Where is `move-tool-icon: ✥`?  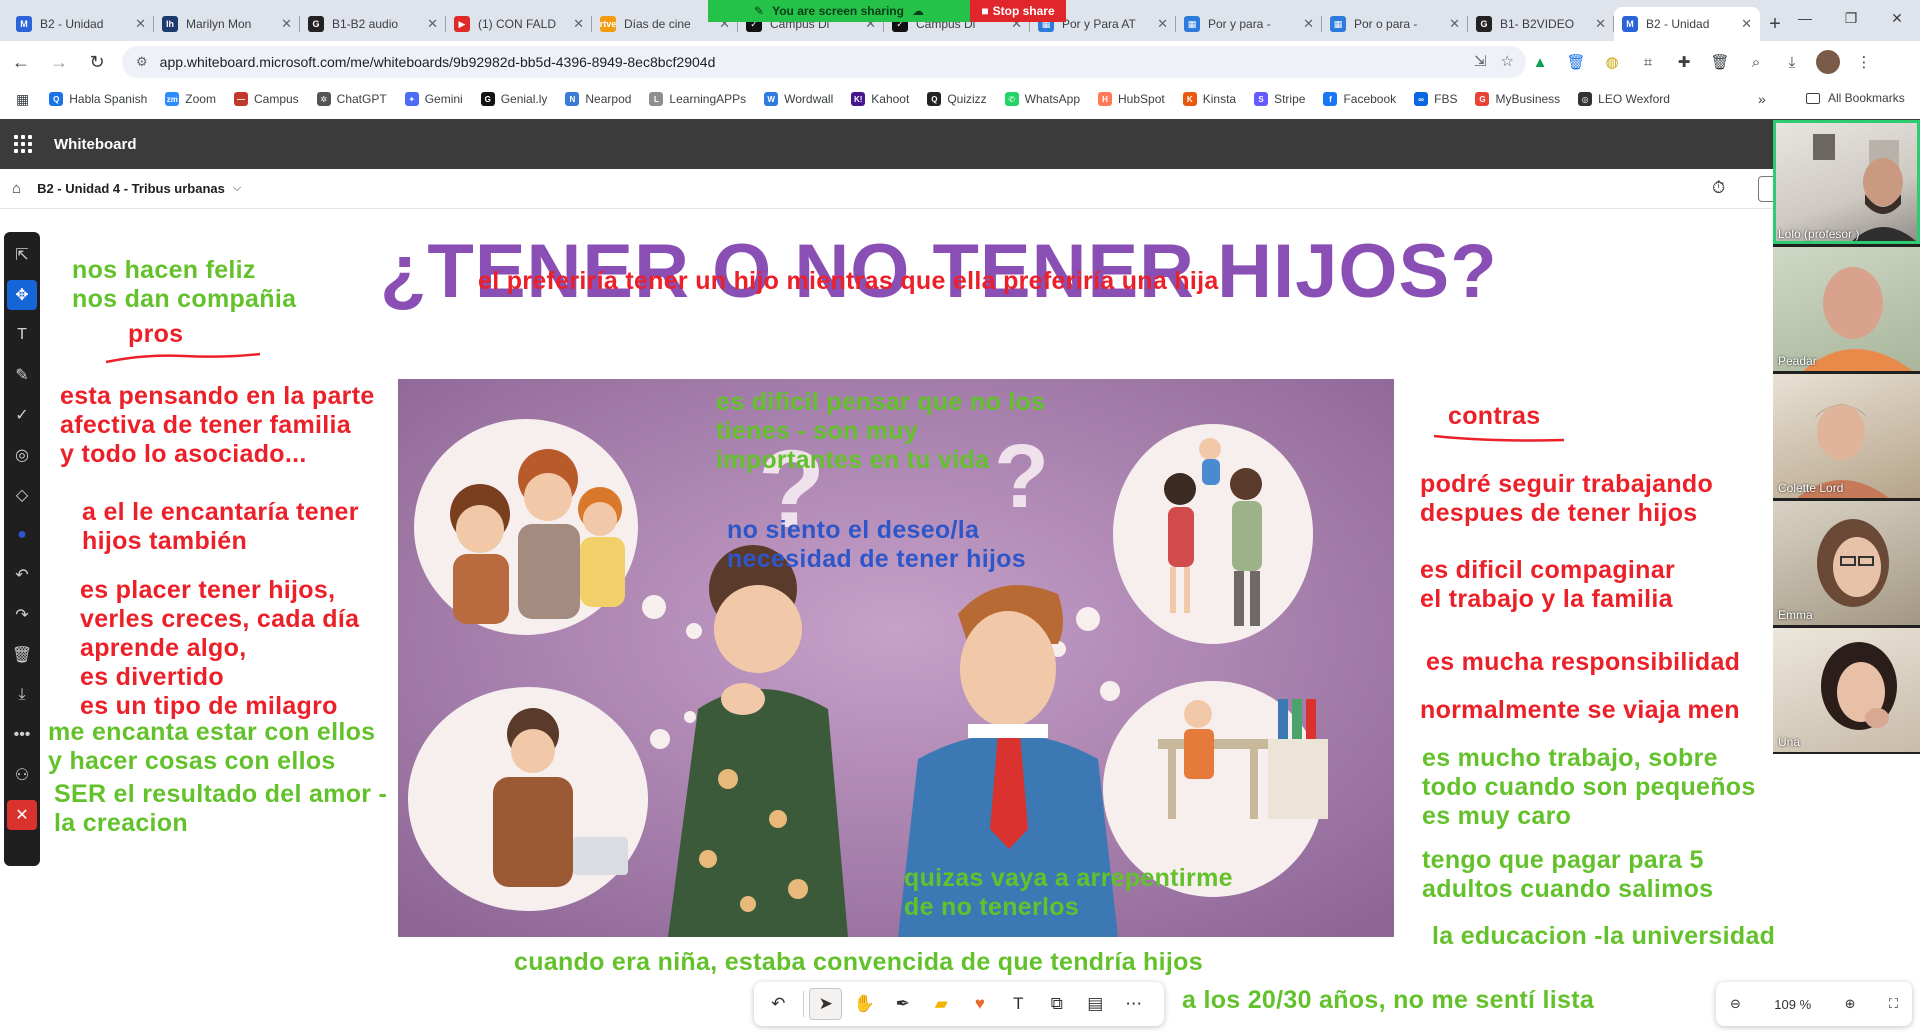 move-tool-icon: ✥ is located at coordinates (22, 295).